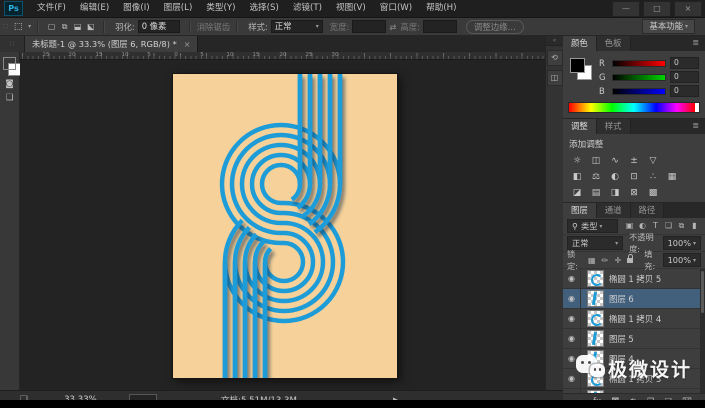  I want to click on maximize-button: □, so click(657, 8).